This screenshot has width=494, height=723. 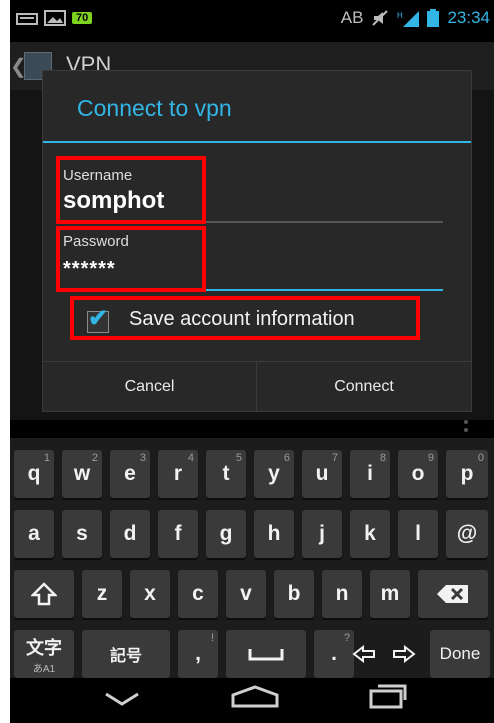 What do you see at coordinates (126, 654) in the screenshot?
I see `key-symbols: 記号` at bounding box center [126, 654].